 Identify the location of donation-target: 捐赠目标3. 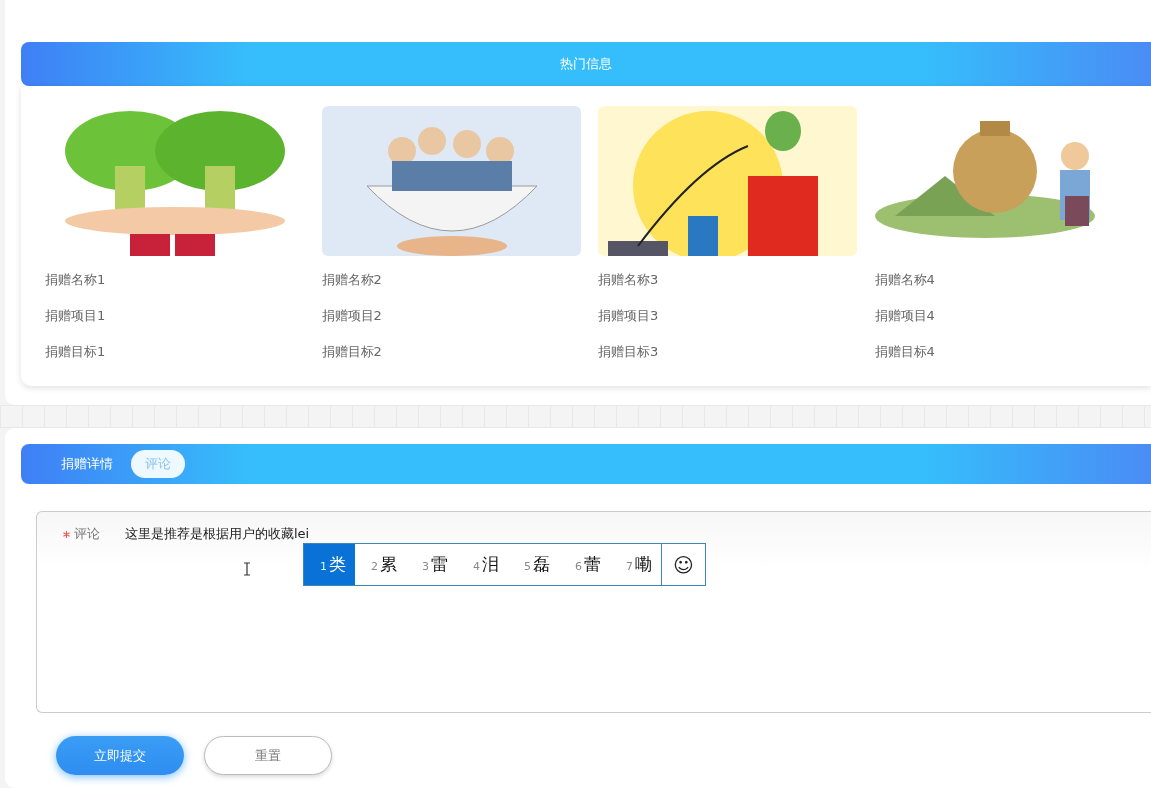
(629, 352).